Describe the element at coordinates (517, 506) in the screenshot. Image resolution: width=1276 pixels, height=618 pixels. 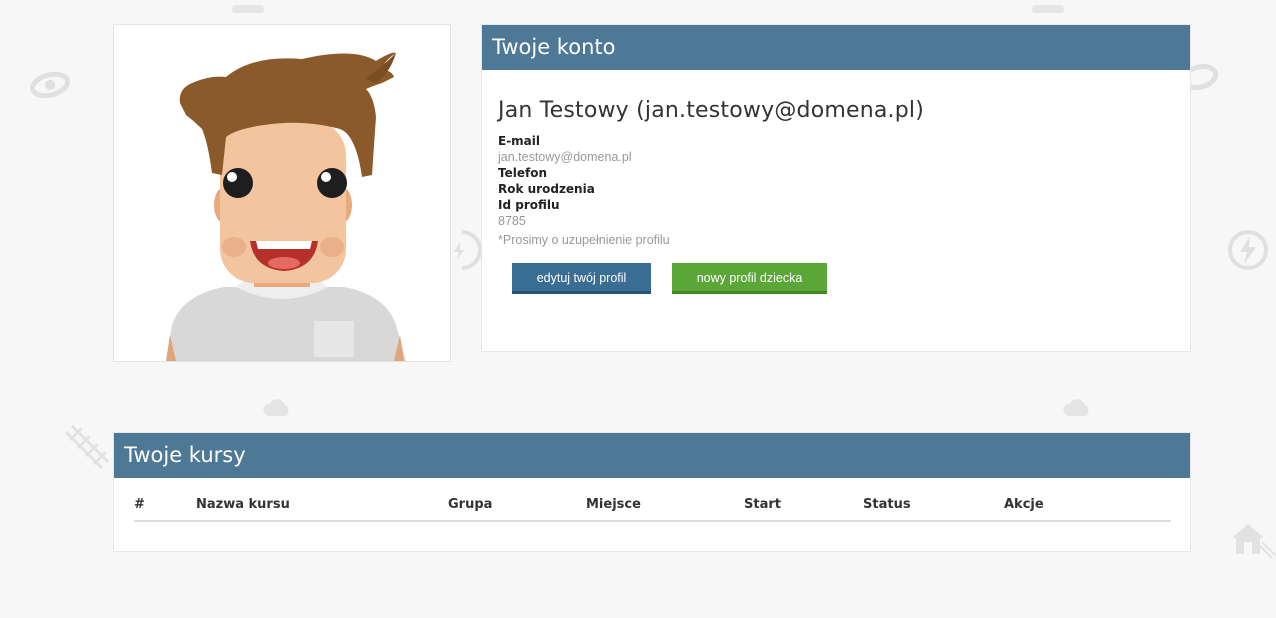
I see `column-header-group: Grupa` at that location.